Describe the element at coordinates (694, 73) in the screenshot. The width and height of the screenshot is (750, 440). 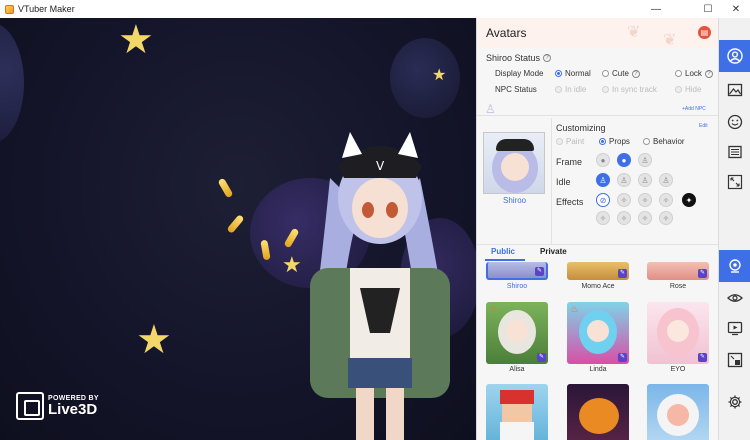
I see `display-mode-lock: Lock ?` at that location.